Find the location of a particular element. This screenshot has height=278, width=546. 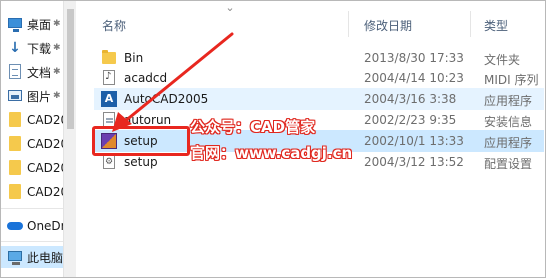

desktop-icon is located at coordinates (15, 24).